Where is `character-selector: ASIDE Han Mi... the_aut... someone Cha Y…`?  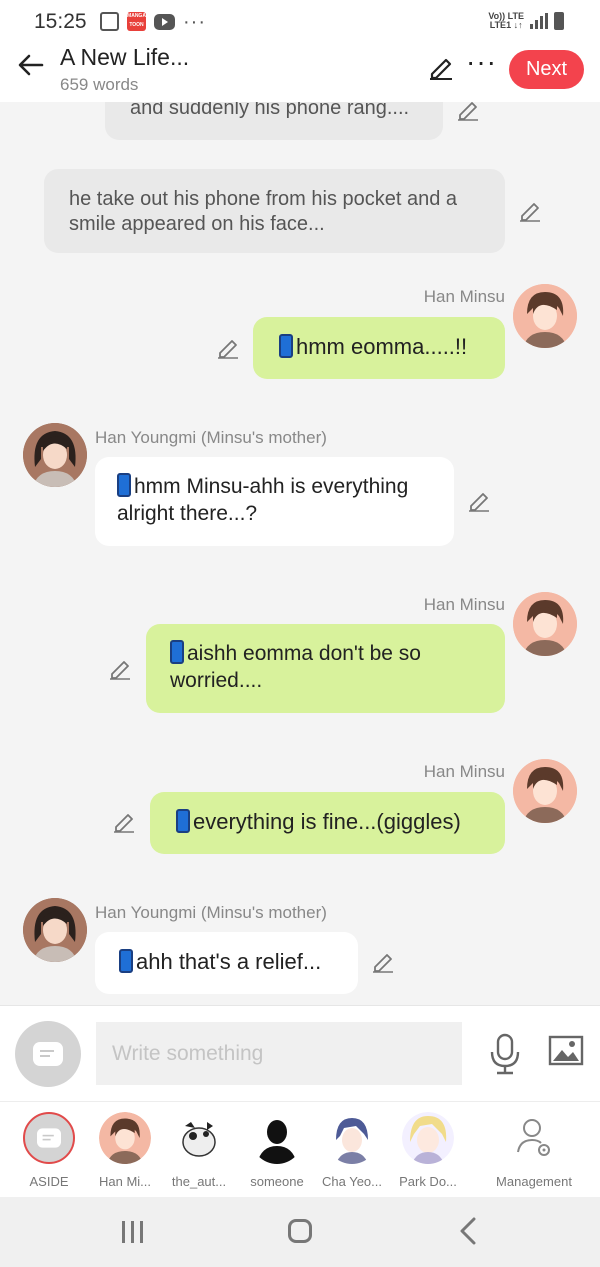 character-selector: ASIDE Han Mi... the_aut... someone Cha Y… is located at coordinates (300, 1149).